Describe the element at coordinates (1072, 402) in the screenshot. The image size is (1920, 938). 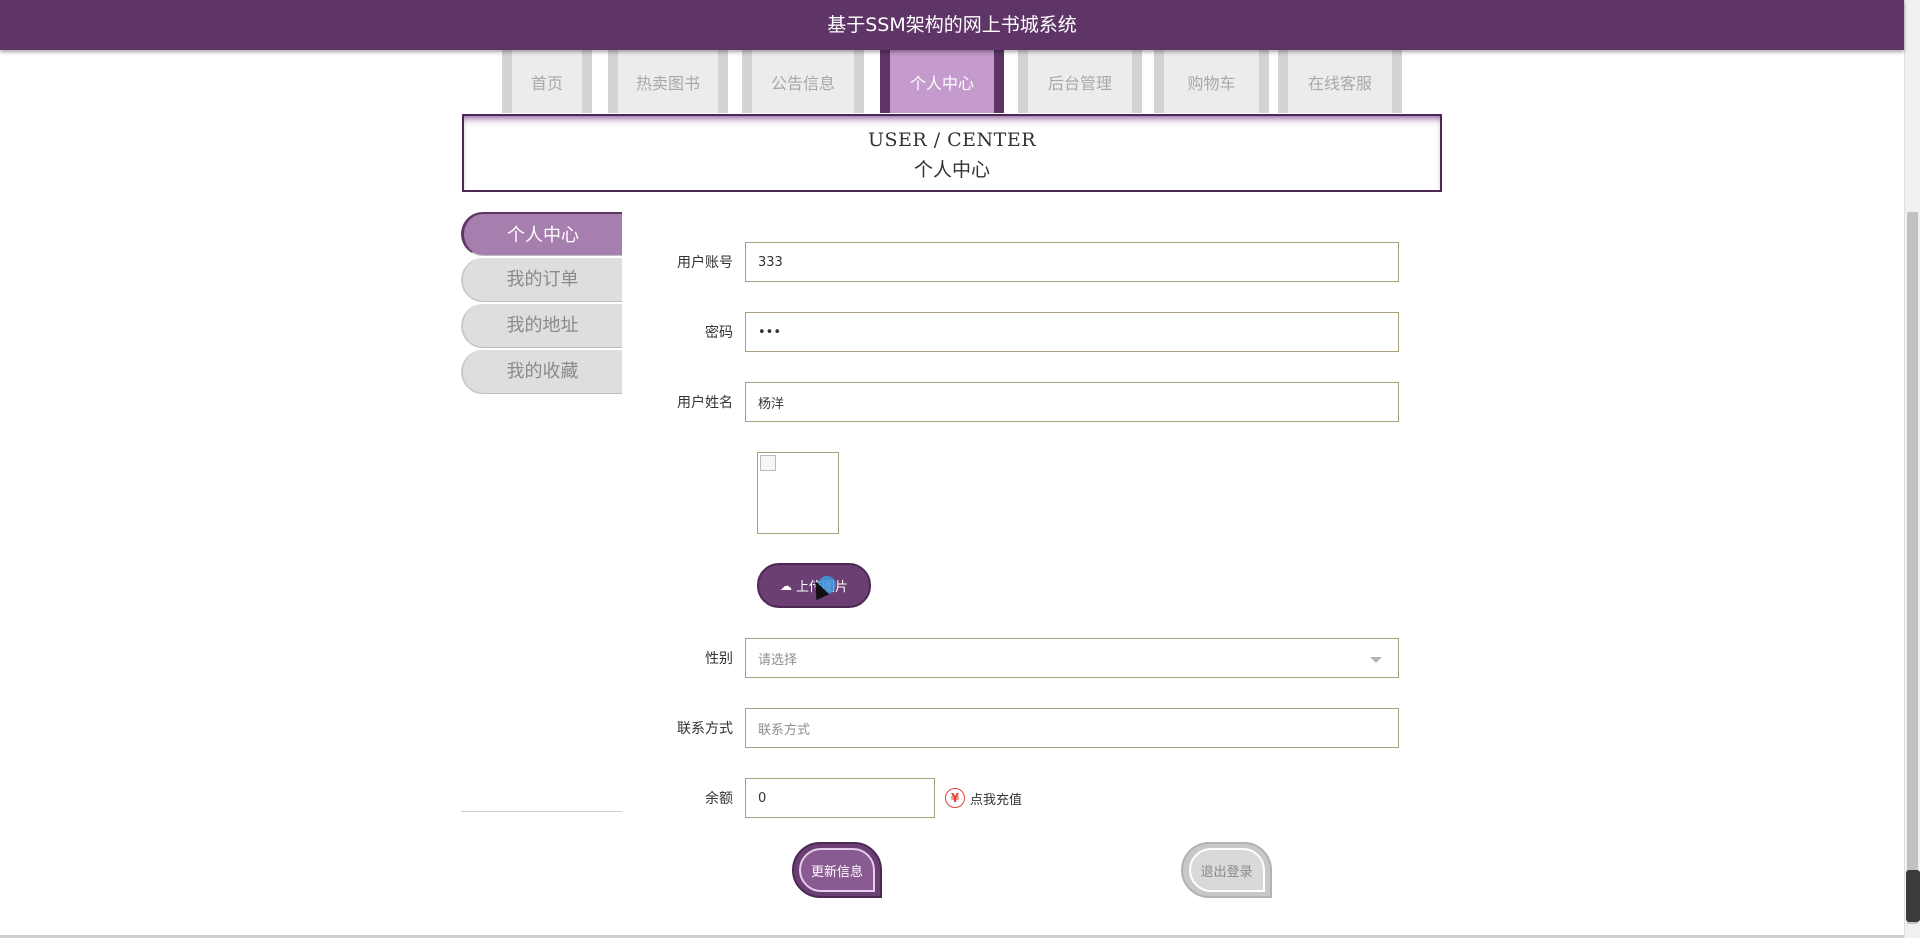
I see `name-input: 杨洋` at that location.